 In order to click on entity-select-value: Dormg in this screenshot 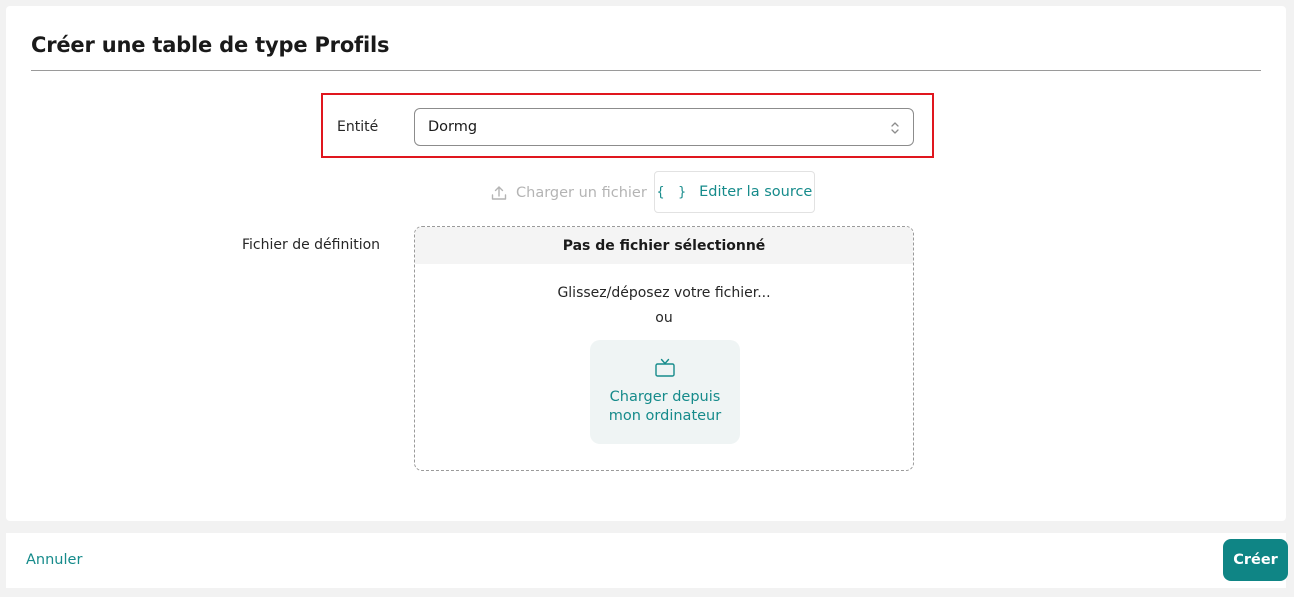, I will do `click(453, 127)`.